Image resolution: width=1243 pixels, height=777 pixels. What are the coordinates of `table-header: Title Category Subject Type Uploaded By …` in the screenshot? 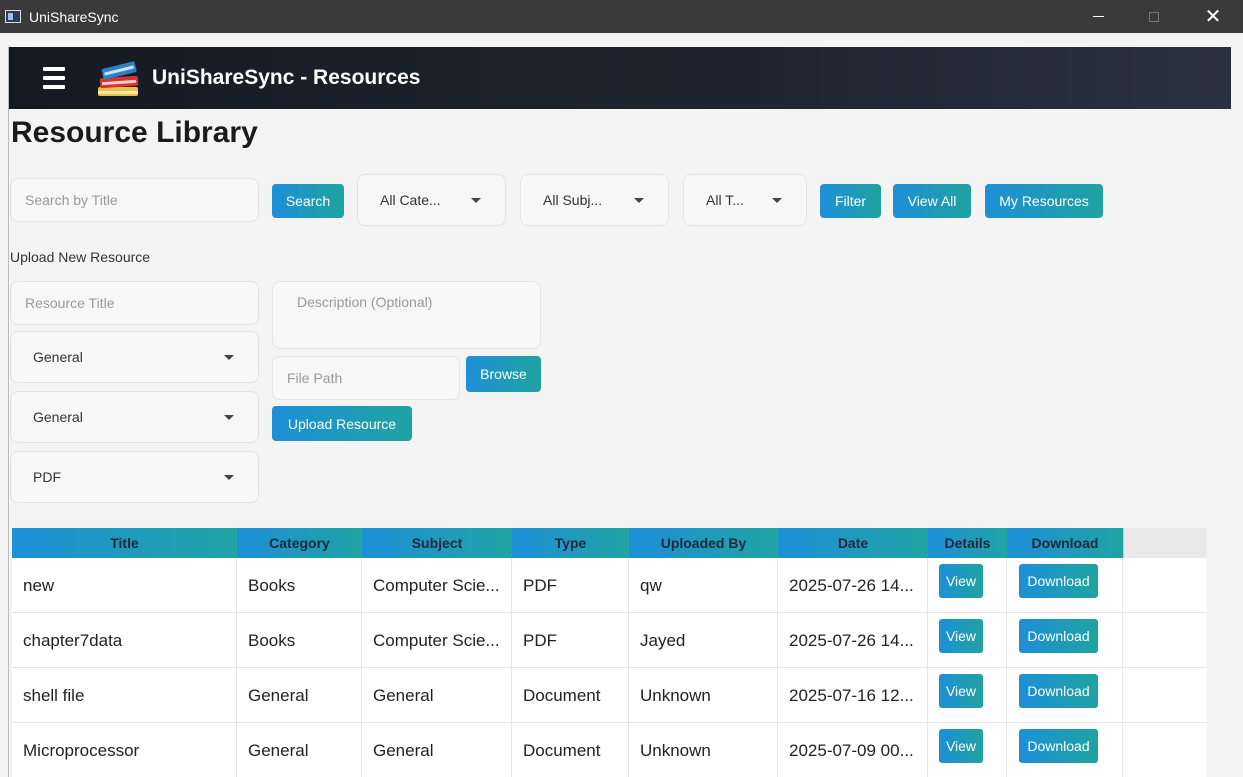 It's located at (609, 543).